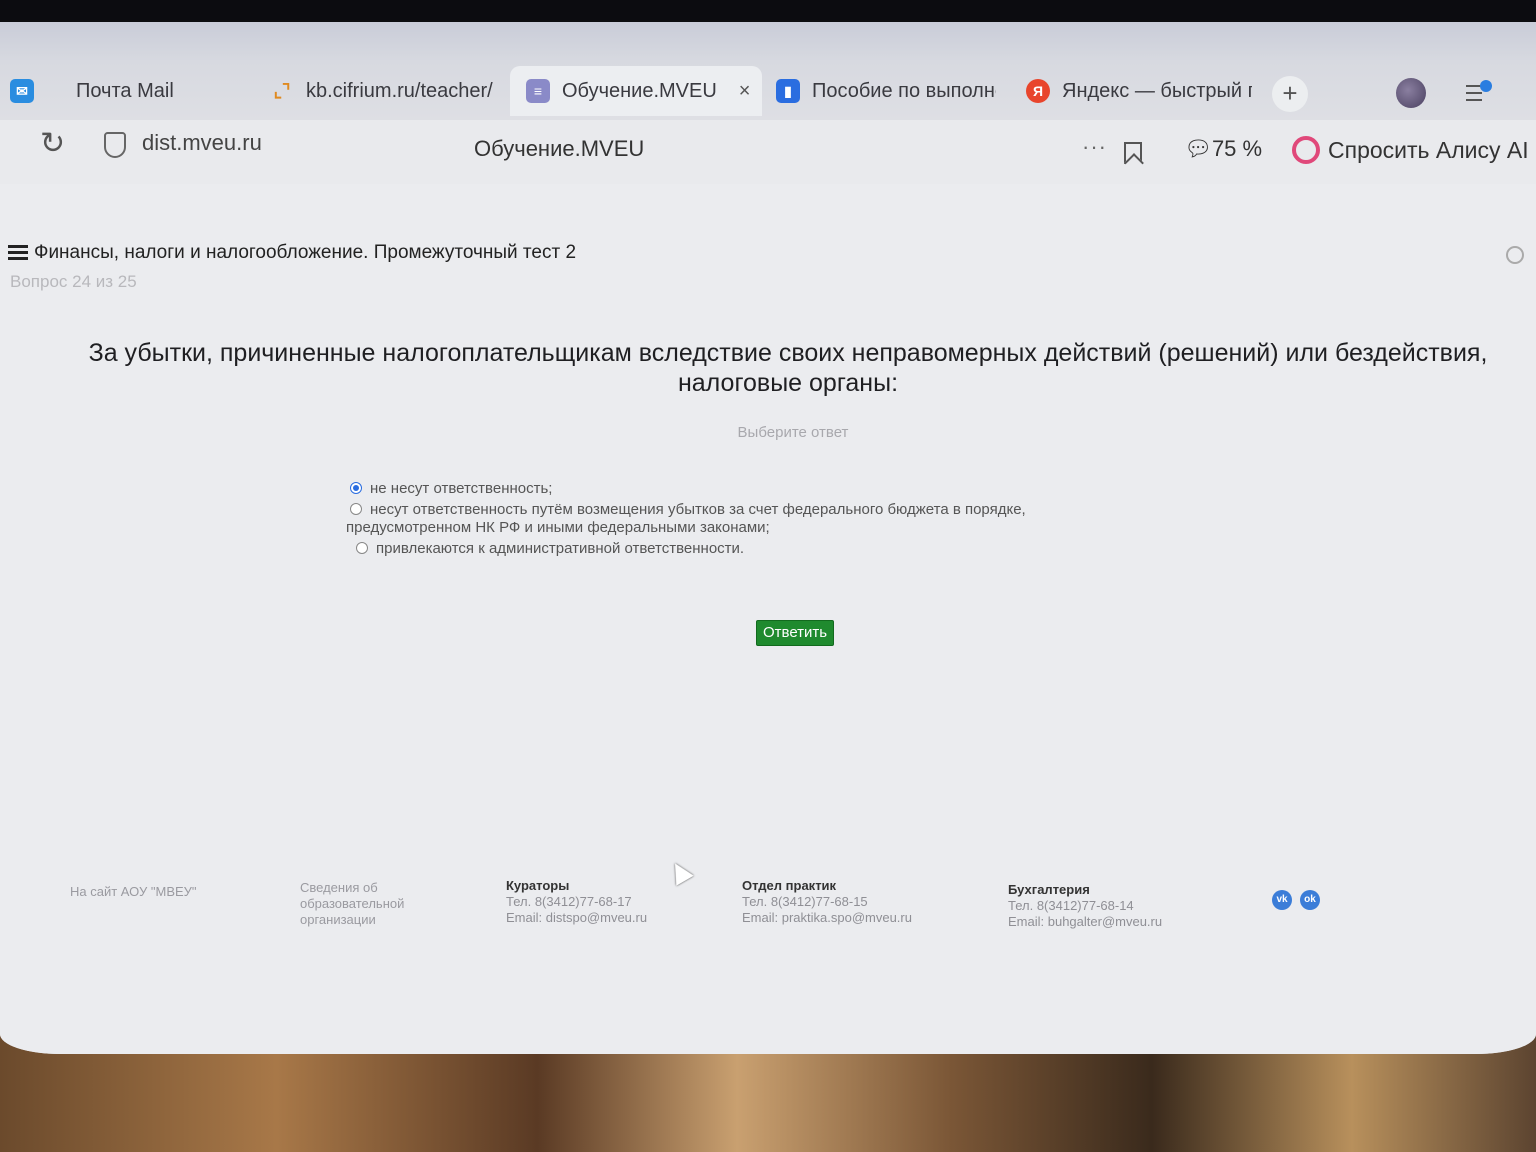 This screenshot has height=1152, width=1536. I want to click on info-link: Сведения об образовательной организации, so click(370, 904).